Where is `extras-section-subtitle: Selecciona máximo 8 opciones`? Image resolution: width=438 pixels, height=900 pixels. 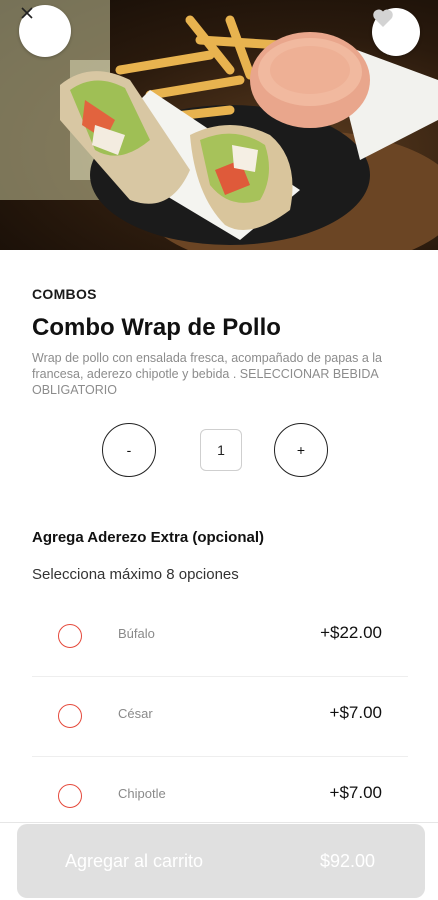
extras-section-subtitle: Selecciona máximo 8 opciones is located at coordinates (135, 574).